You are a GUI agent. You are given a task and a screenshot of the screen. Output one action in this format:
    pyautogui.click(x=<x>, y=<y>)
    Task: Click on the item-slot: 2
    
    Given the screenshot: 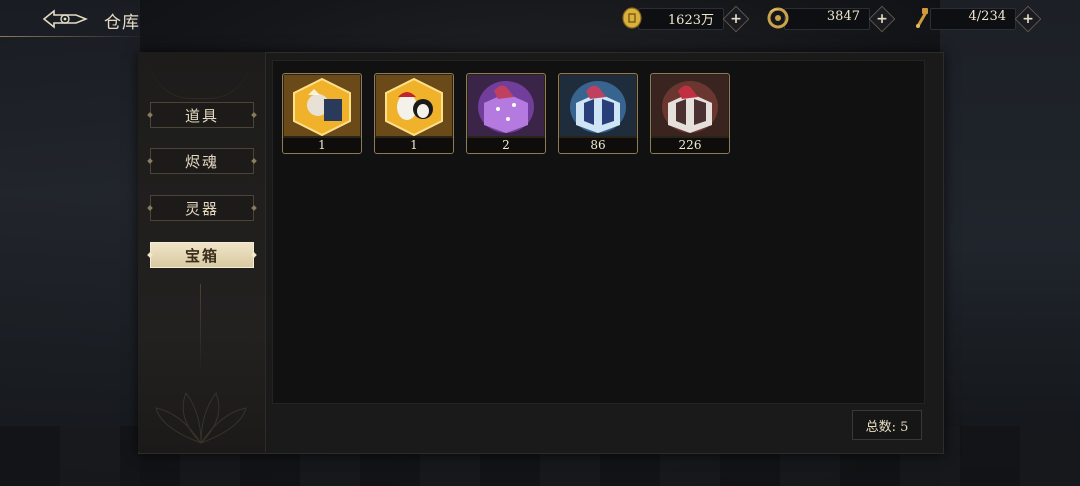 What is the action you would take?
    pyautogui.click(x=506, y=113)
    